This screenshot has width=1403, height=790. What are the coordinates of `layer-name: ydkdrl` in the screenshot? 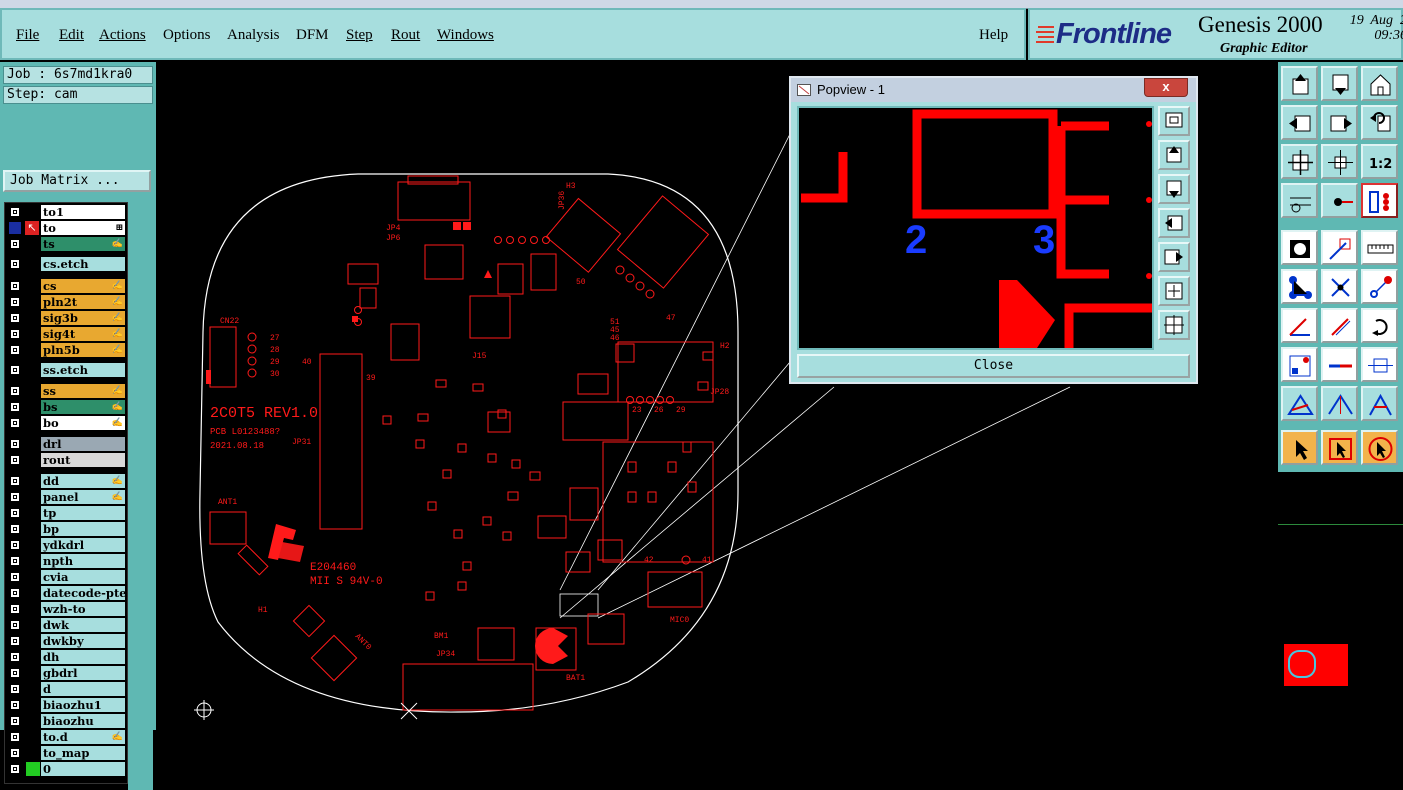 It's located at (83, 545).